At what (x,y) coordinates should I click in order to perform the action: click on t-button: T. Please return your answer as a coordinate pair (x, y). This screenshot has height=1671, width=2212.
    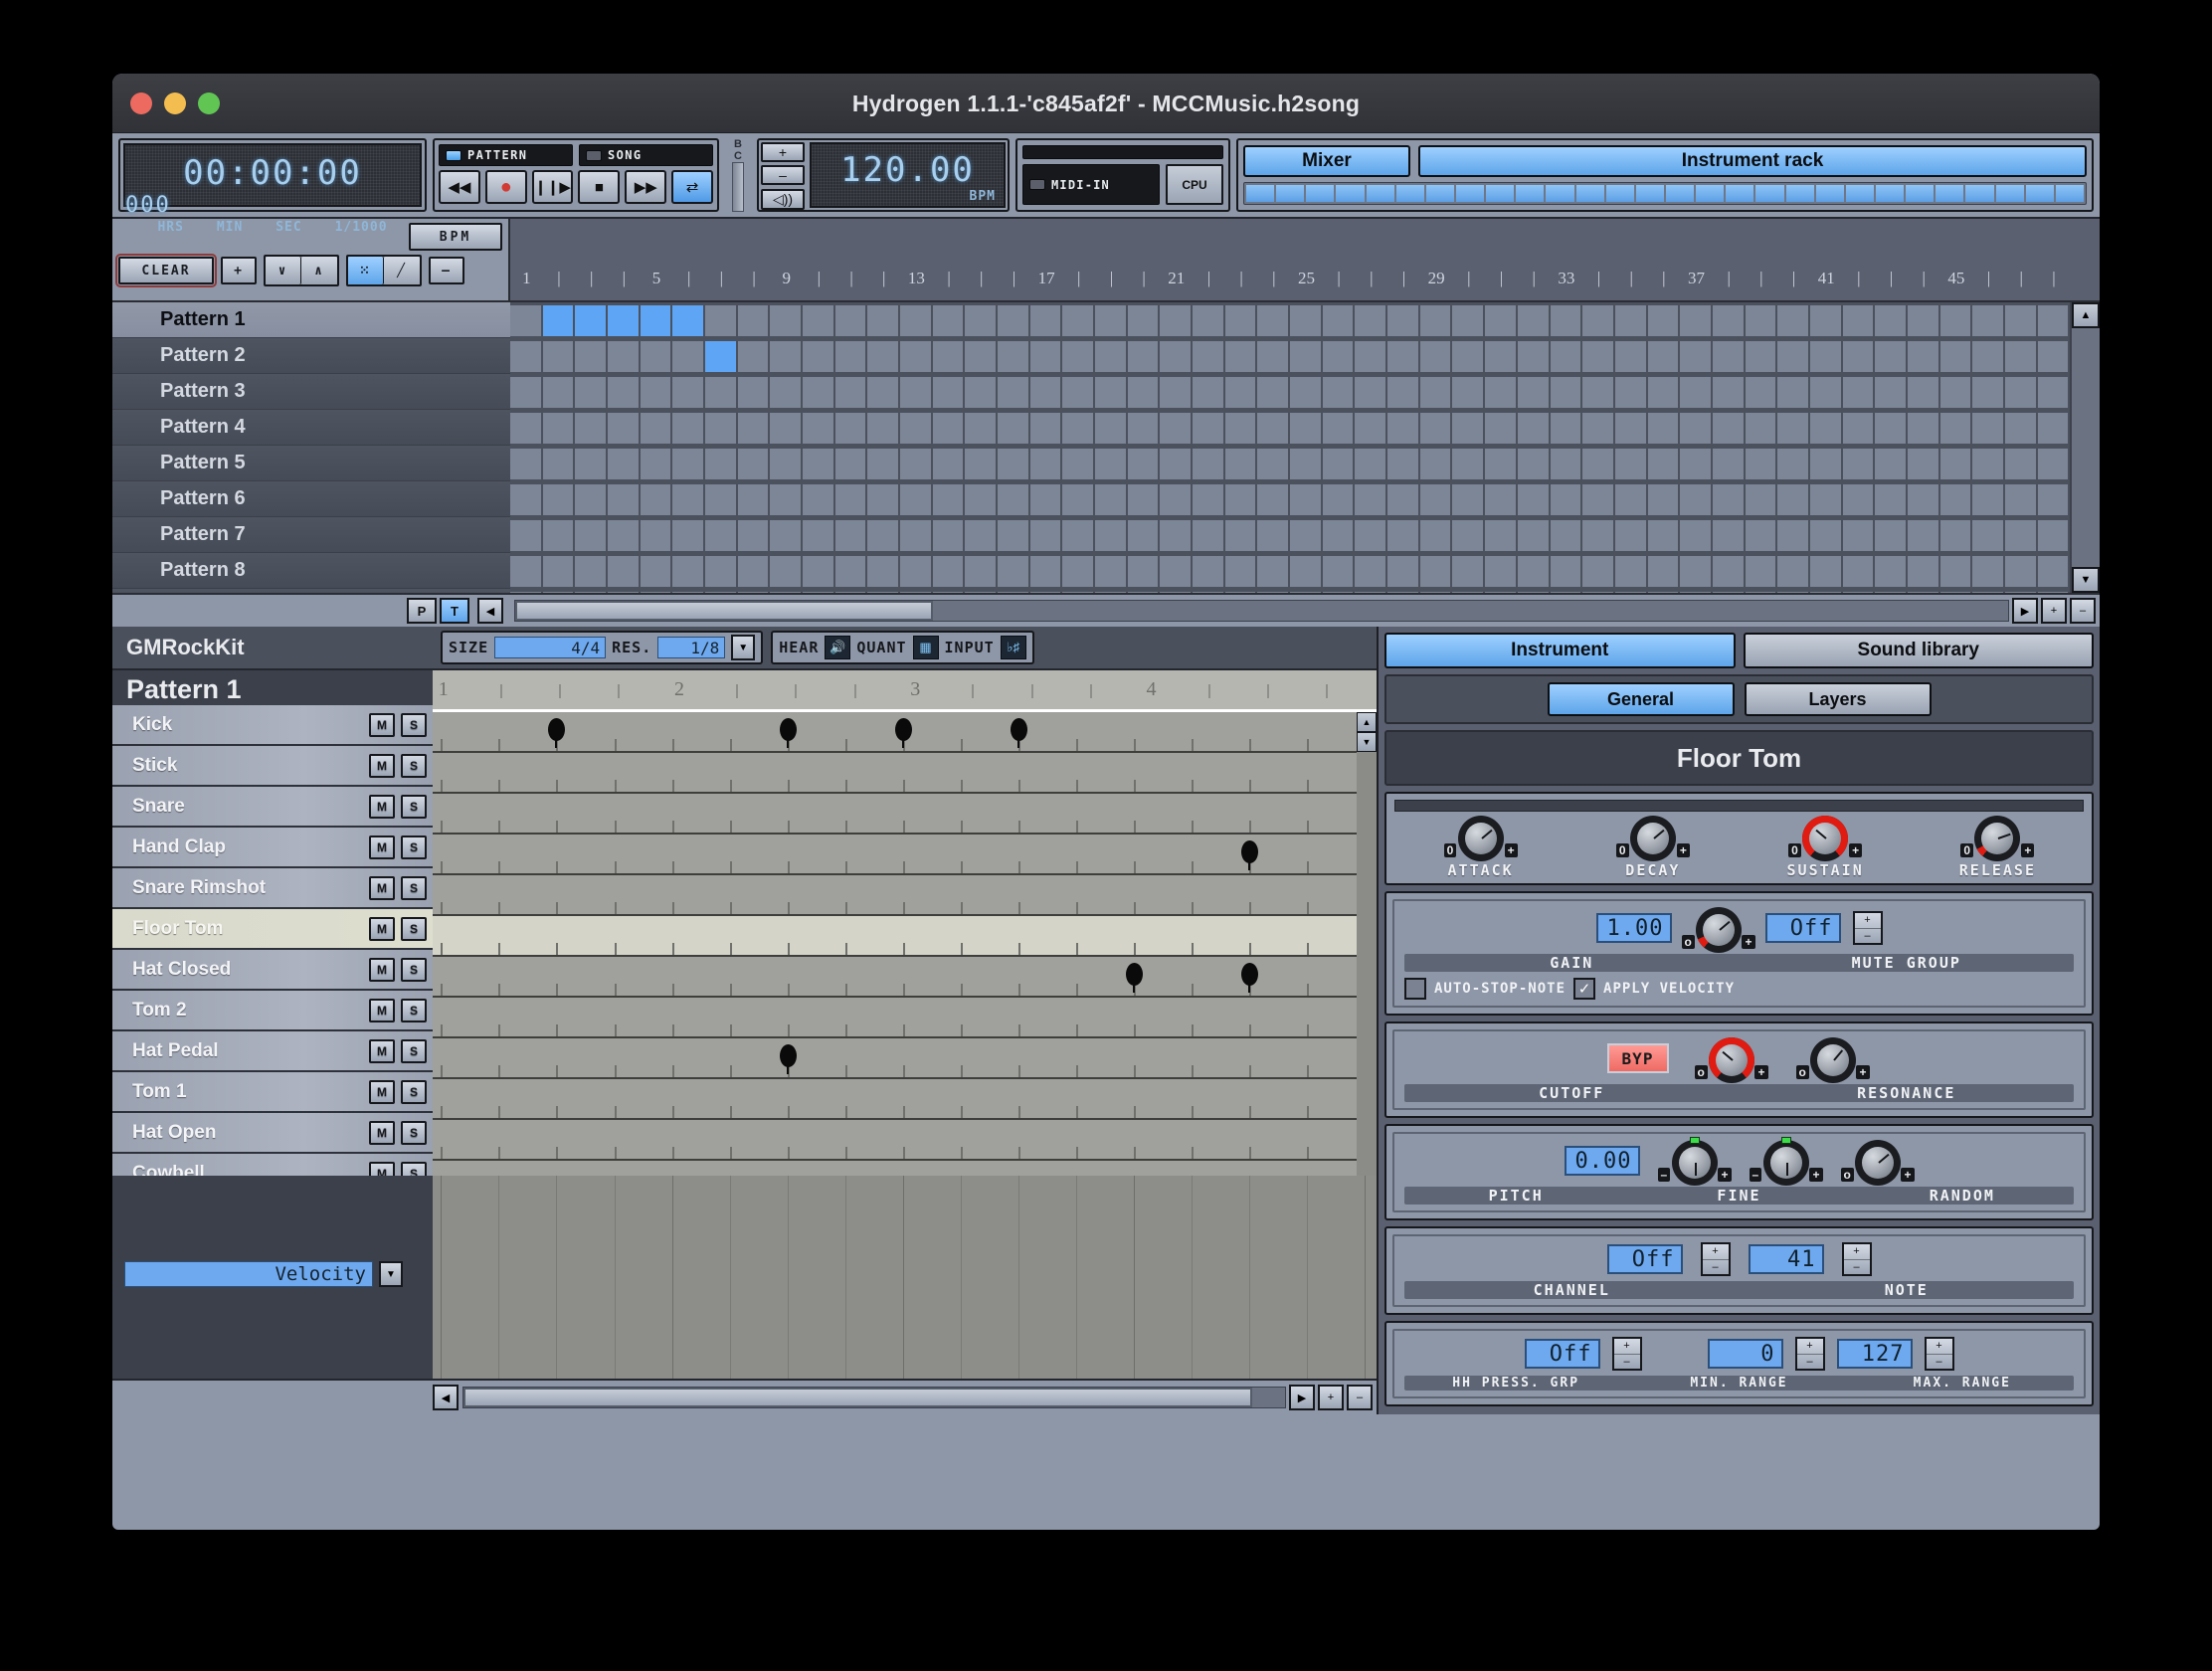
    Looking at the image, I should click on (454, 611).